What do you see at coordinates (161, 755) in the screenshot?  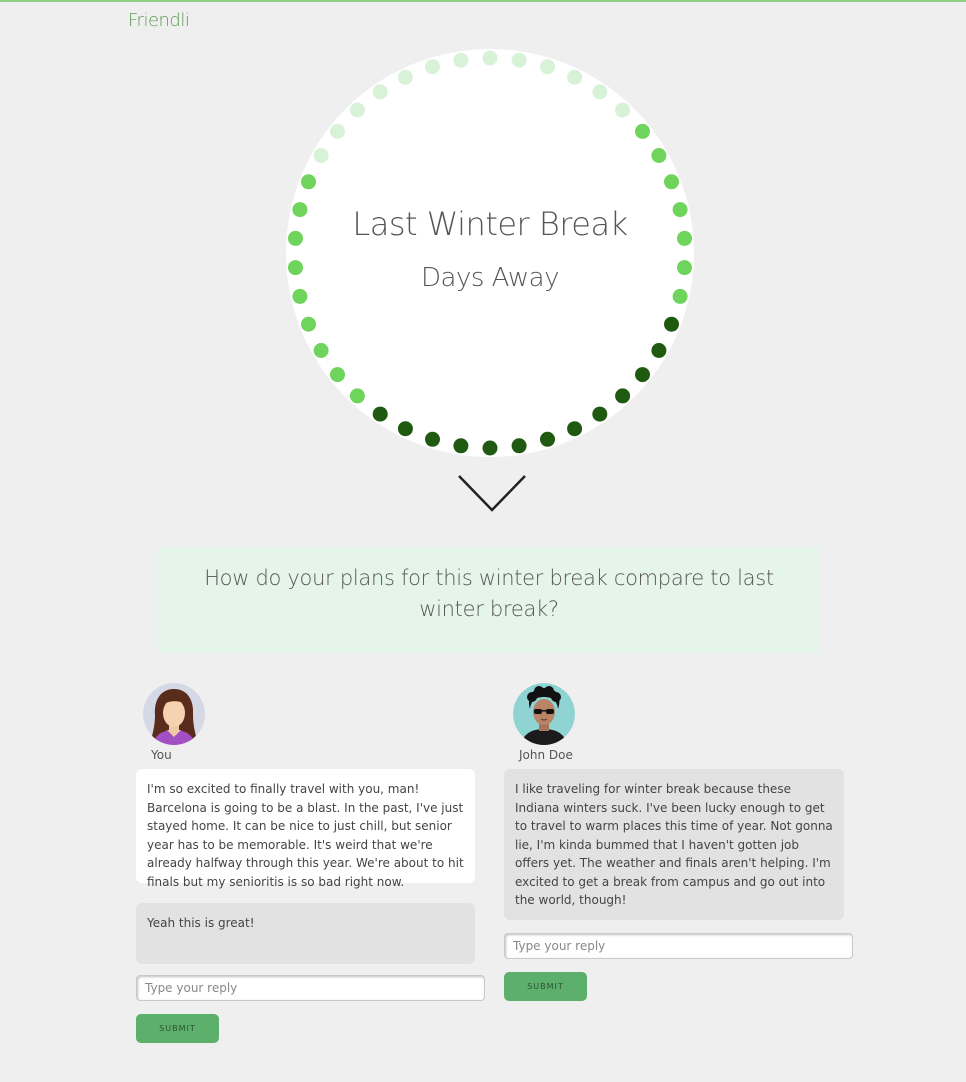 I see `avatar-name-you: You` at bounding box center [161, 755].